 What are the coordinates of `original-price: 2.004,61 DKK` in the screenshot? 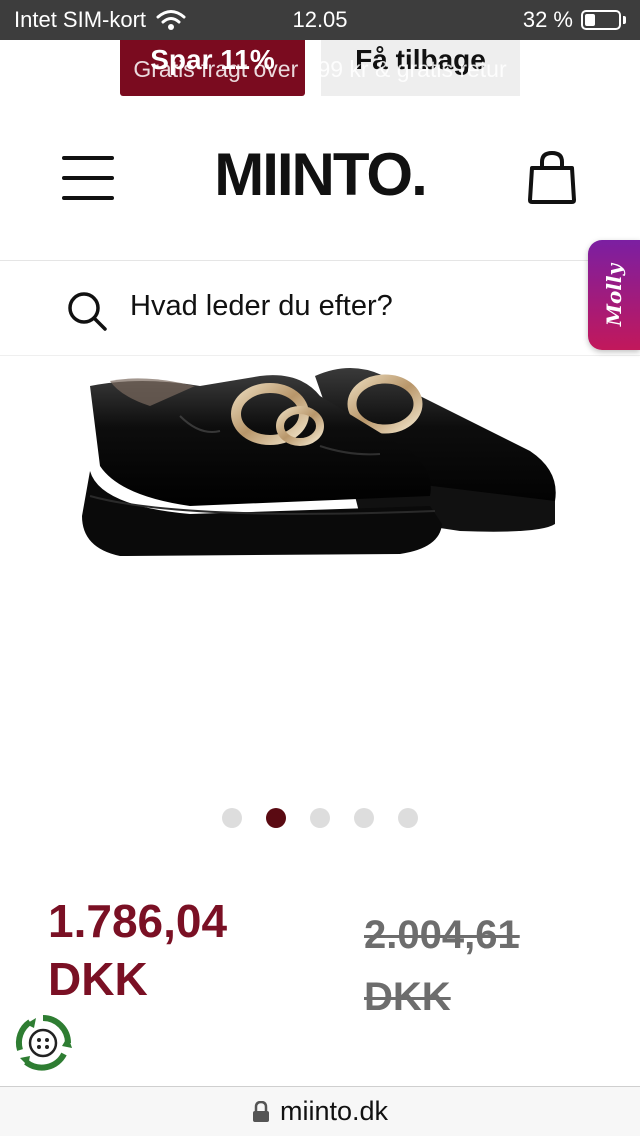 It's located at (474, 966).